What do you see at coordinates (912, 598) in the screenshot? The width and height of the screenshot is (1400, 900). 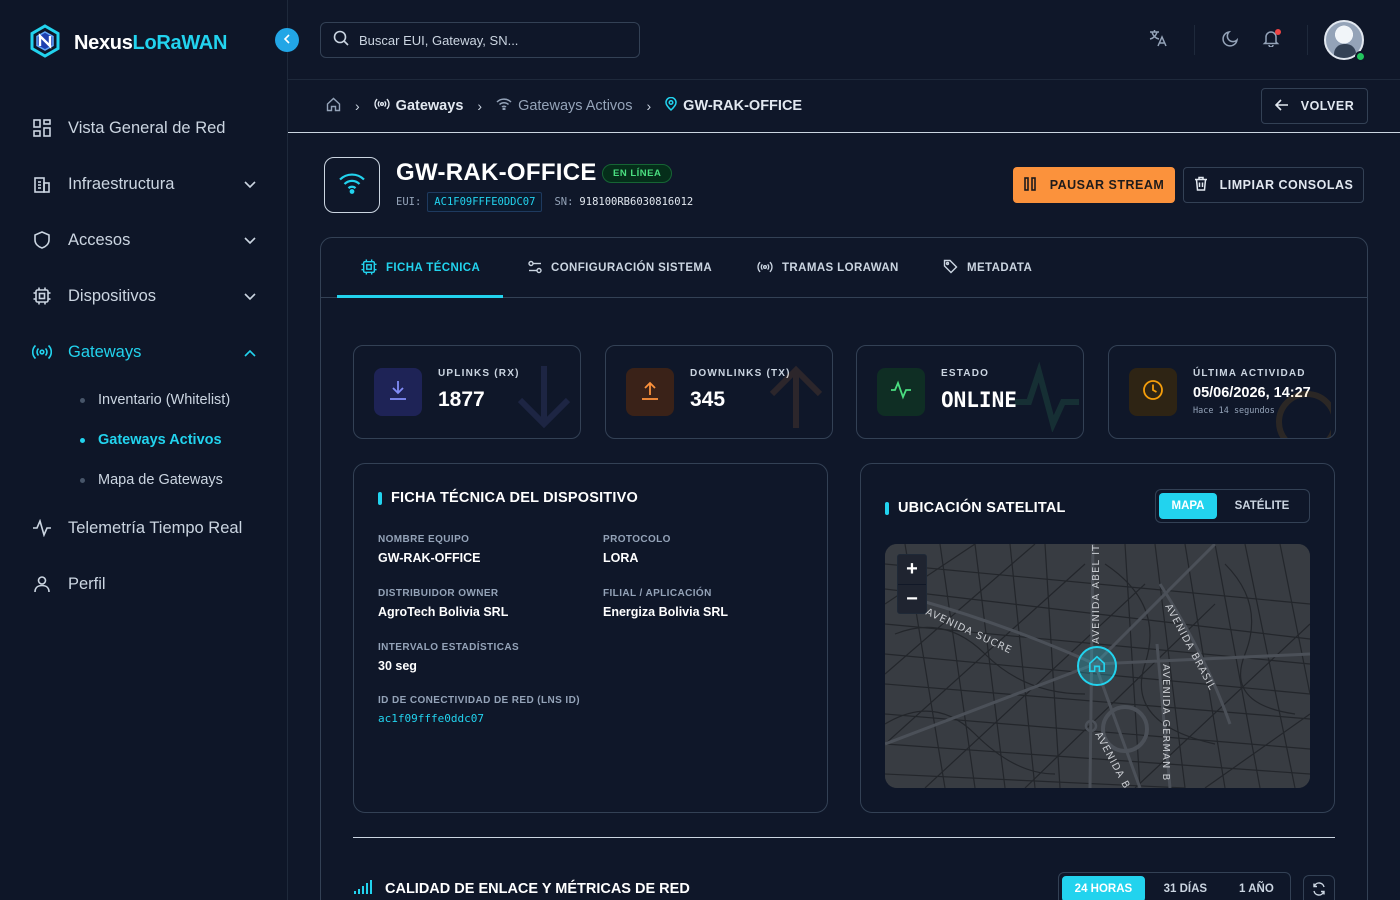 I see `zoom-out-button: −` at bounding box center [912, 598].